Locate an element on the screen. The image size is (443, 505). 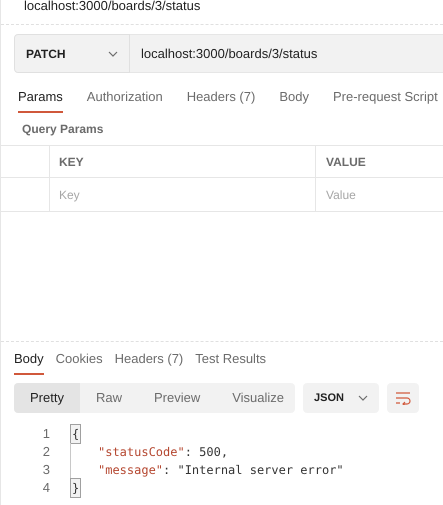
url-field: localhost:3000/boards/3/status is located at coordinates (286, 53).